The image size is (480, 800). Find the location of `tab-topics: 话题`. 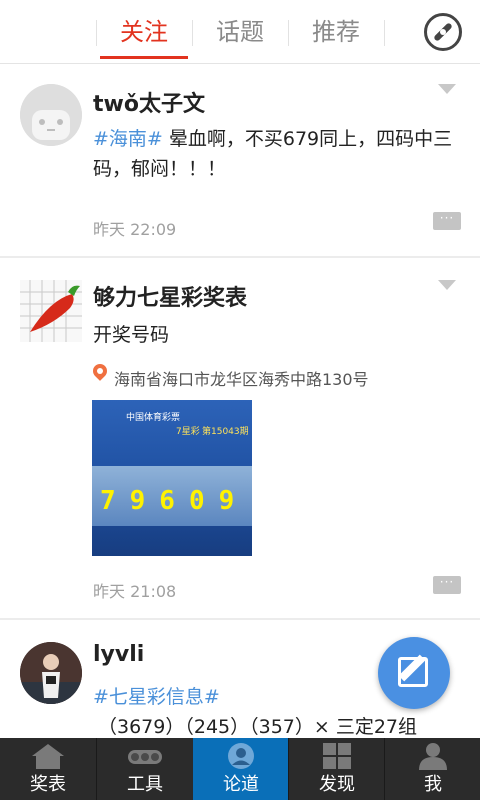

tab-topics: 话题 is located at coordinates (240, 34).